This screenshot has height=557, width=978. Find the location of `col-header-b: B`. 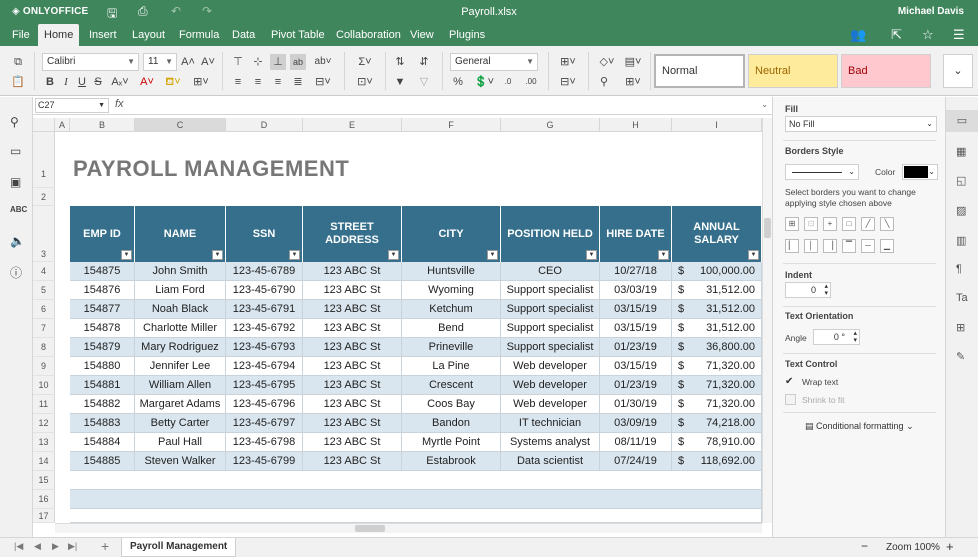

col-header-b: B is located at coordinates (102, 125).